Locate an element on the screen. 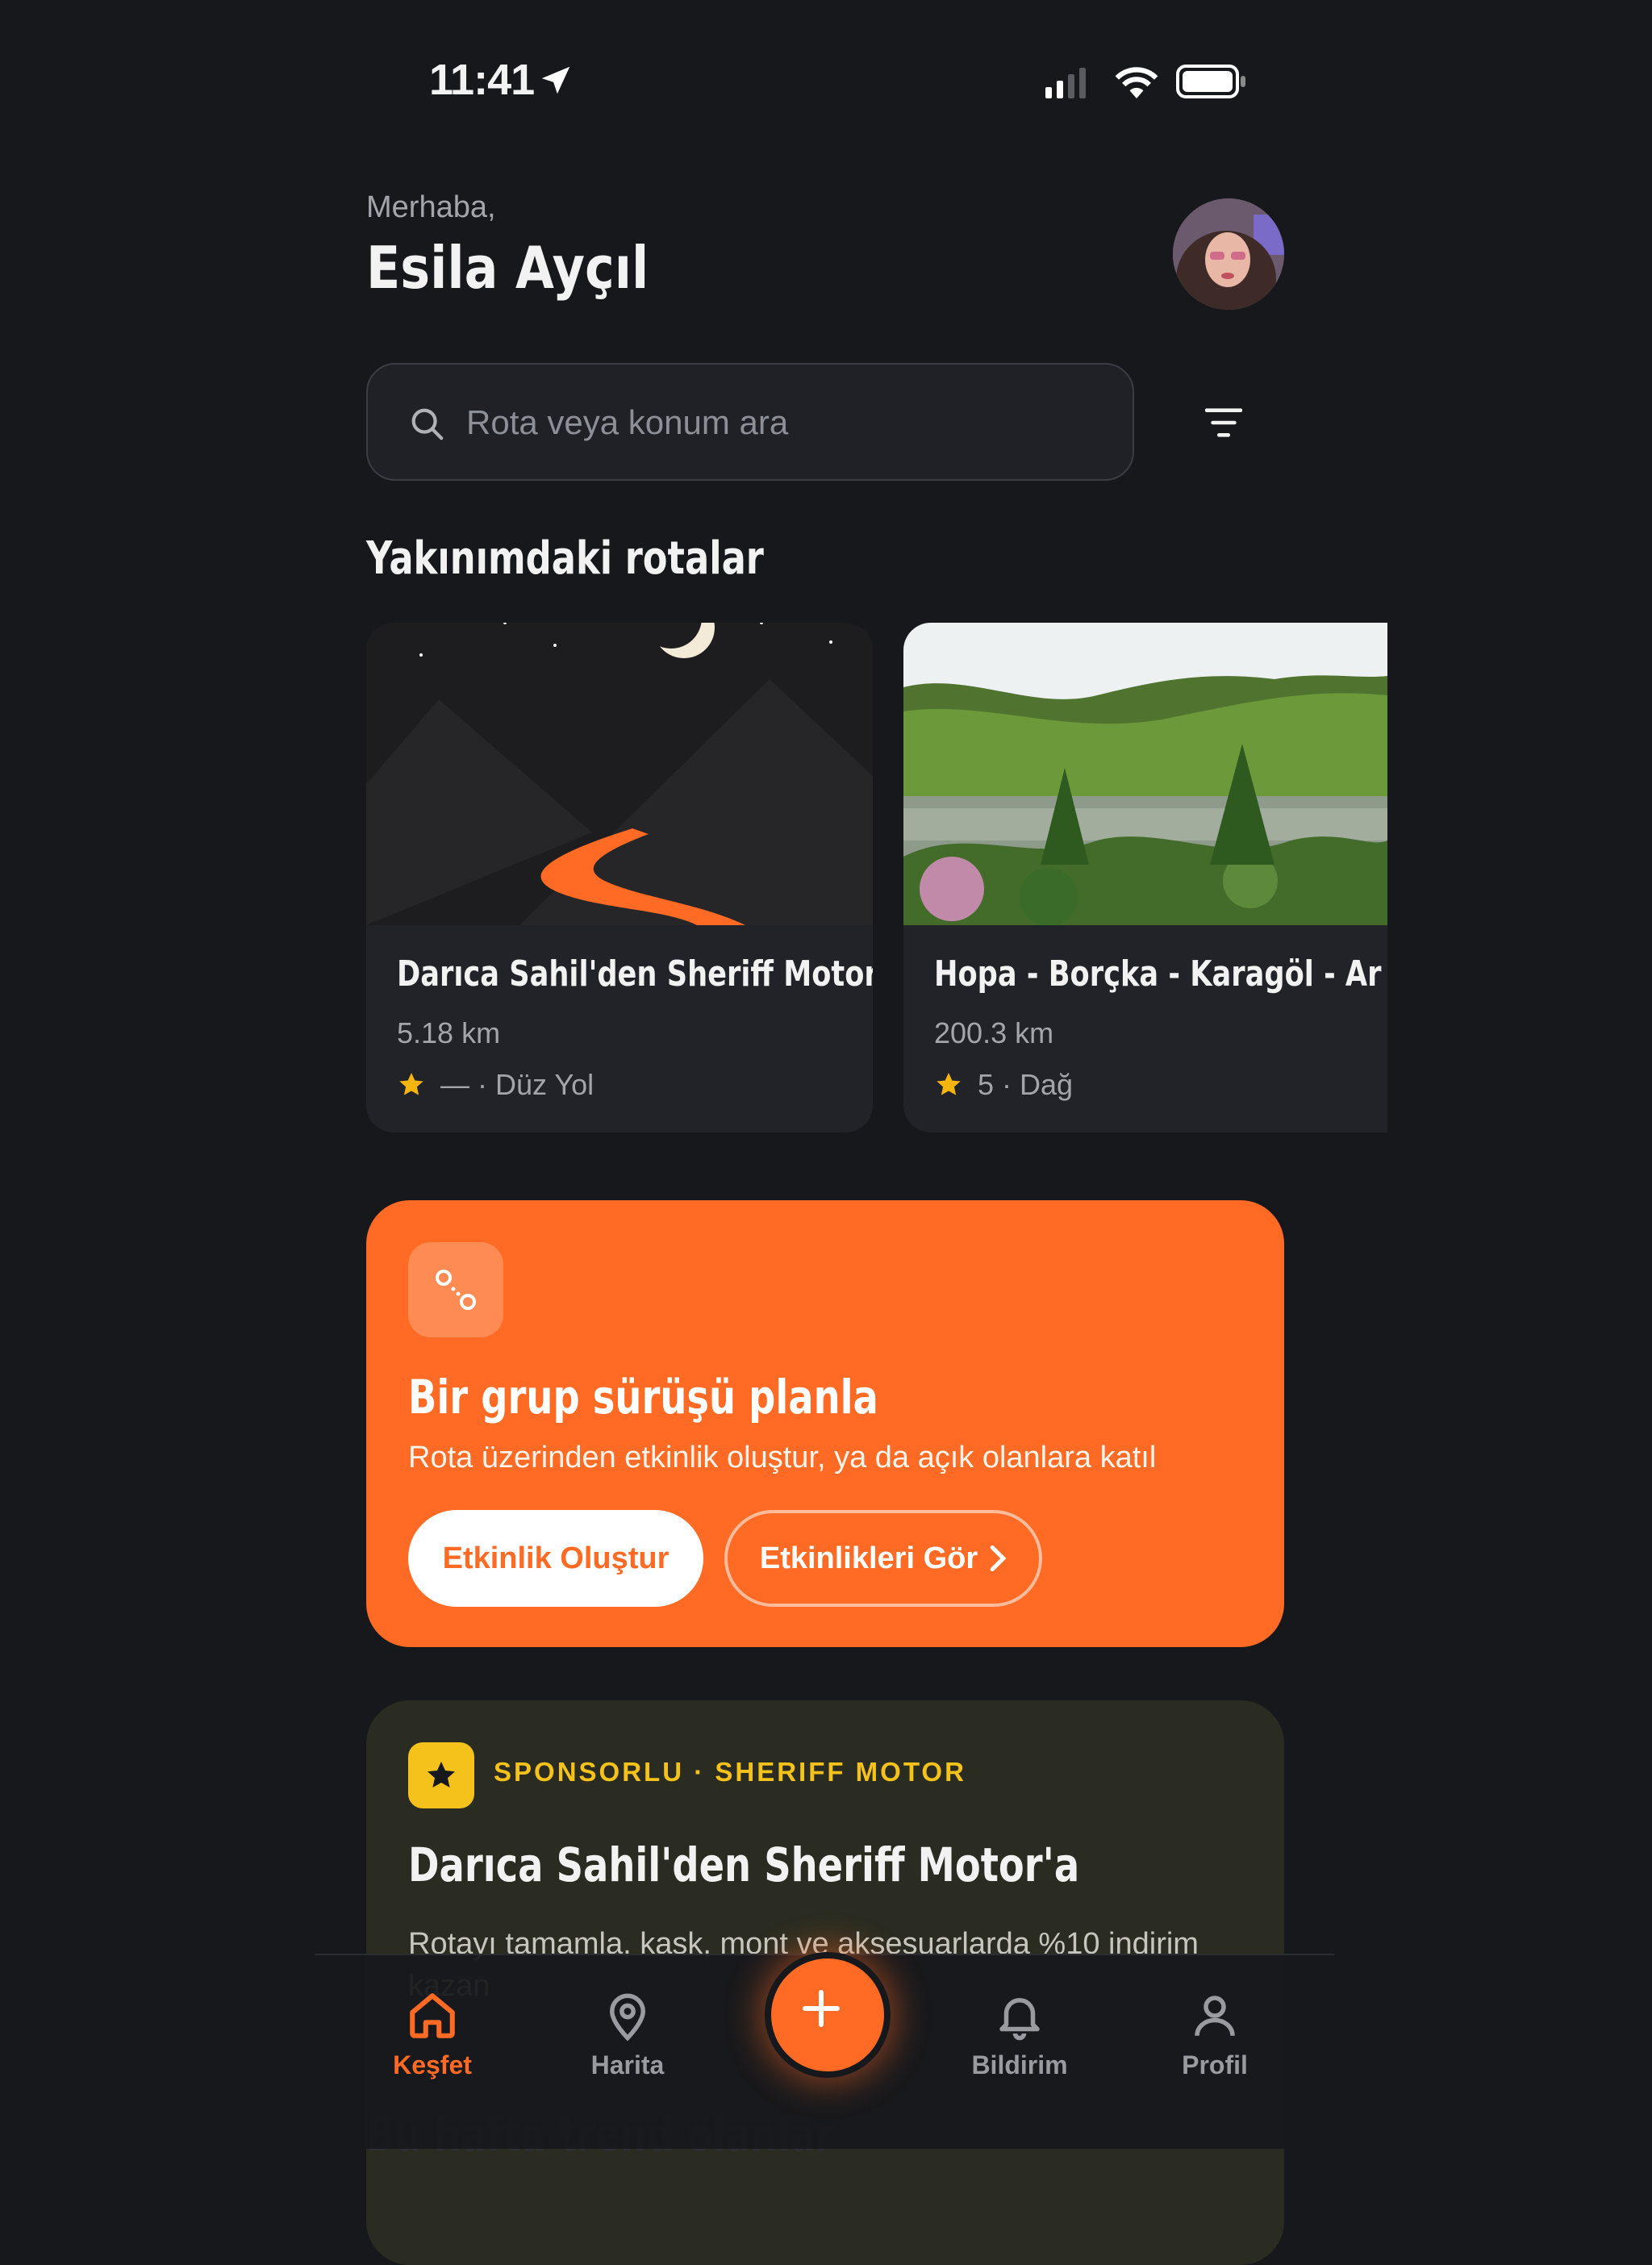  tab-map: Harita is located at coordinates (627, 2034).